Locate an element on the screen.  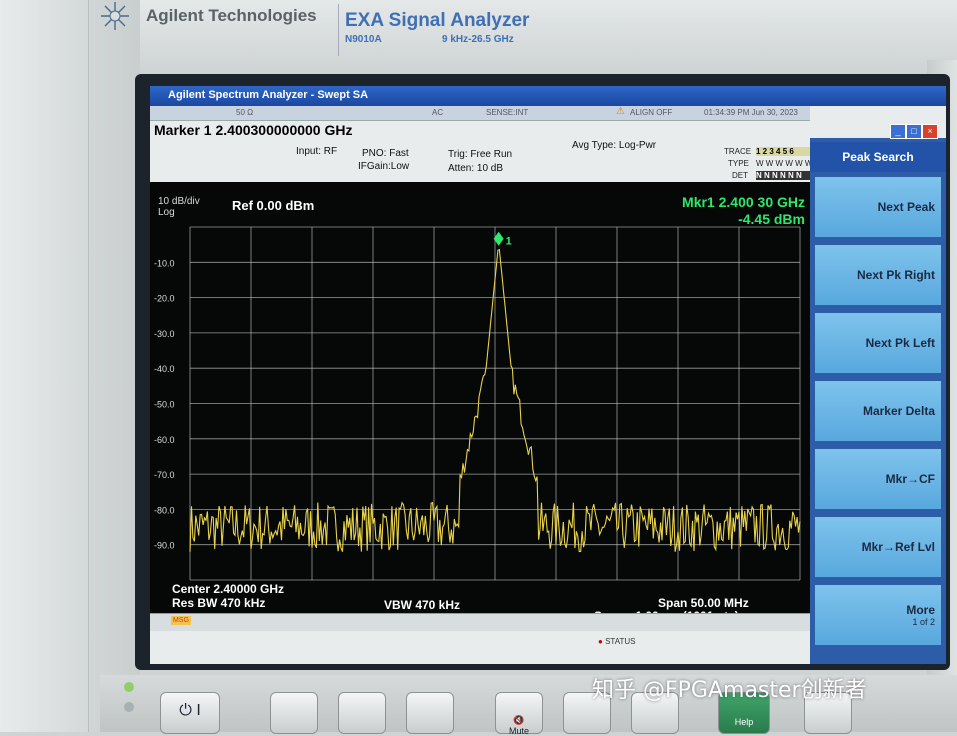
y-tick-label: -80.0 is located at coordinates (164, 510).